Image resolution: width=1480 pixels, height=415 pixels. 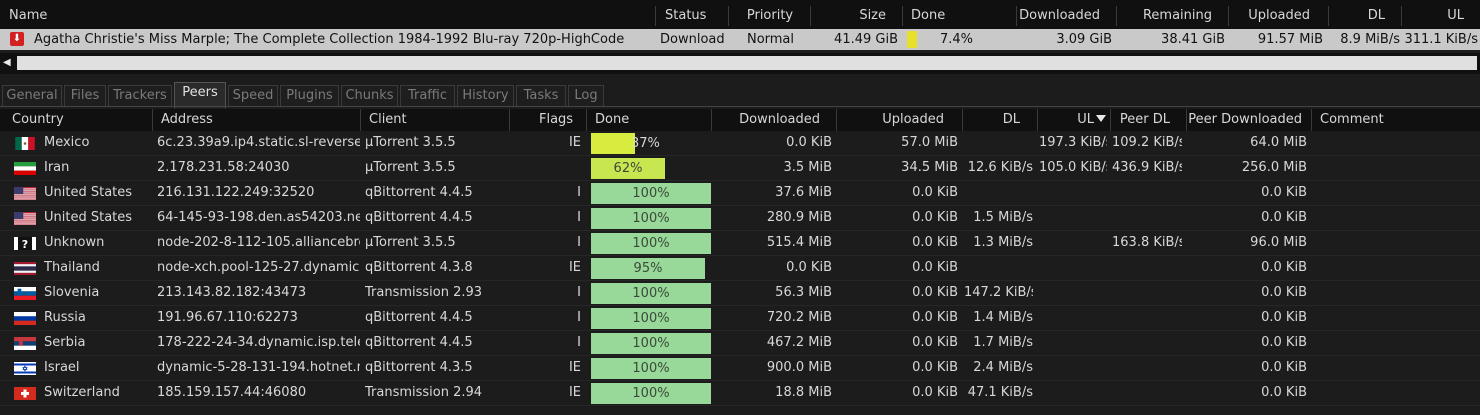 What do you see at coordinates (857, 16) in the screenshot?
I see `col-header-size: Size` at bounding box center [857, 16].